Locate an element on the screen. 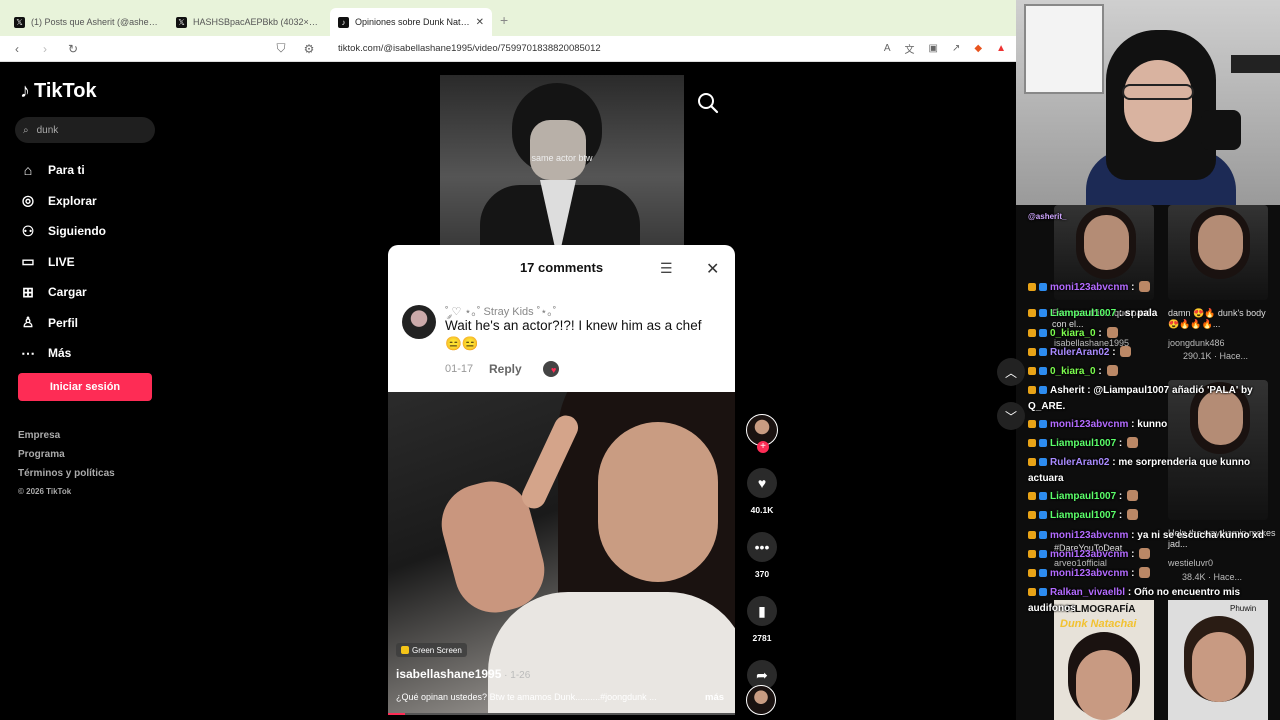  nav-item-explorar: ◎ Explorar is located at coordinates (63, 201).